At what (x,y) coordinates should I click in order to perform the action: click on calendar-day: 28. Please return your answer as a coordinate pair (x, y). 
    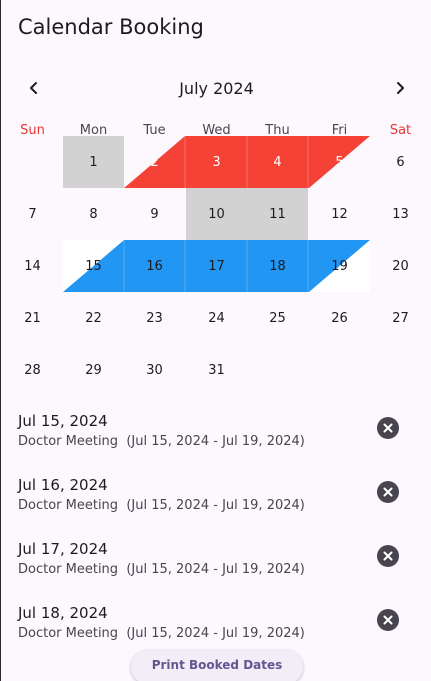
    Looking at the image, I should click on (32, 370).